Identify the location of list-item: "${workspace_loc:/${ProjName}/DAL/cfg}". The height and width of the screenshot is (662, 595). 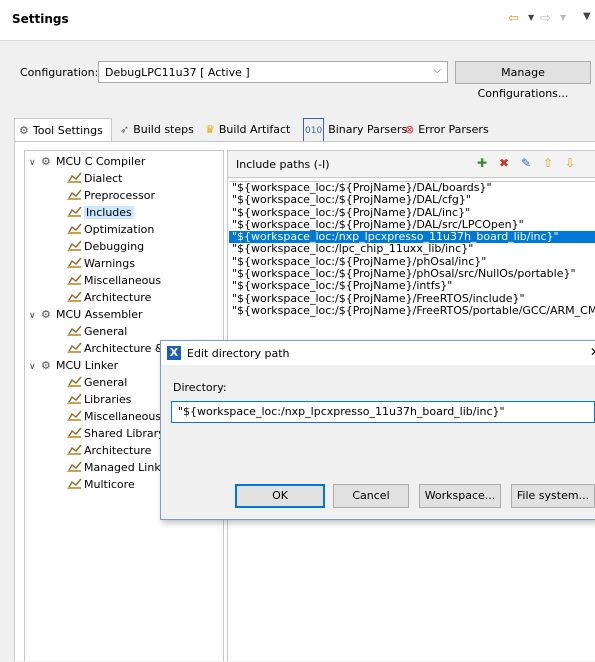
(412, 199).